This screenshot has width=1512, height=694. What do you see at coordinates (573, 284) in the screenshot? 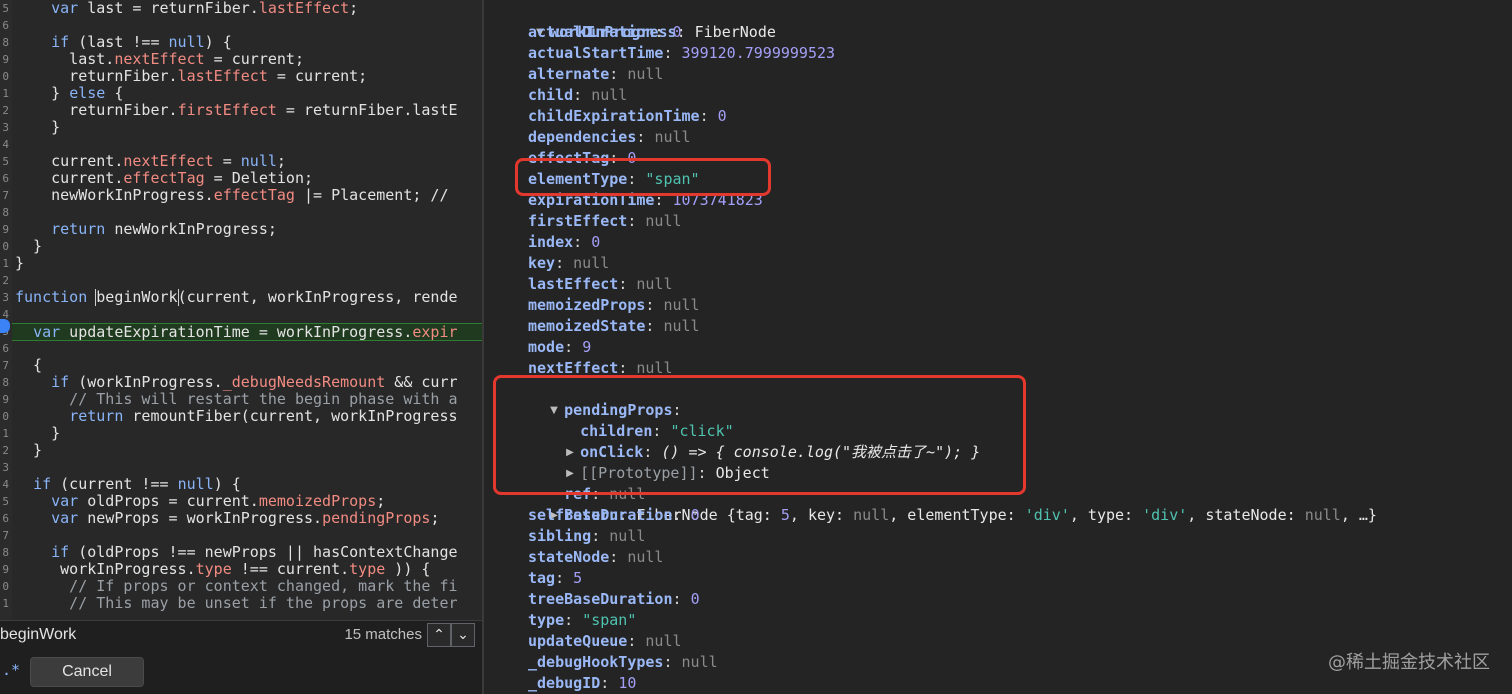
I see `property-key: lastEffect` at bounding box center [573, 284].